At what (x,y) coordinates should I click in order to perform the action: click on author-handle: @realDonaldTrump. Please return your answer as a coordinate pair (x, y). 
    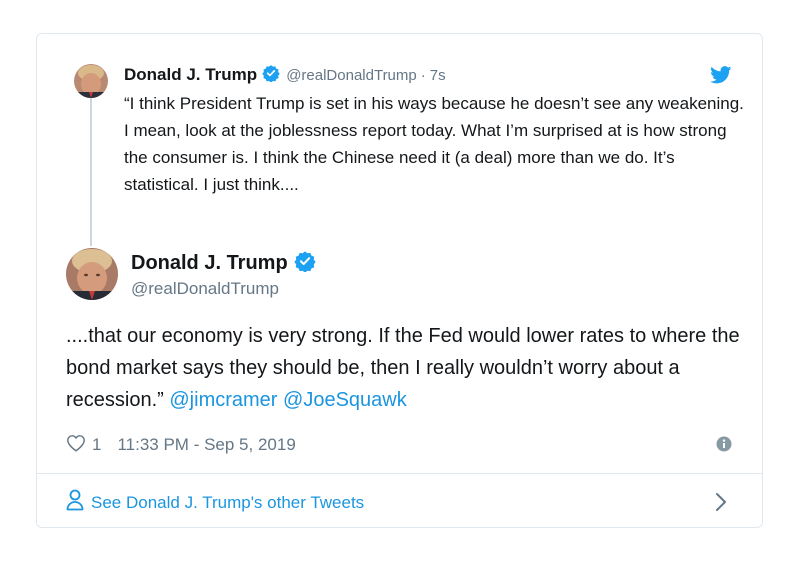
    Looking at the image, I should click on (205, 289).